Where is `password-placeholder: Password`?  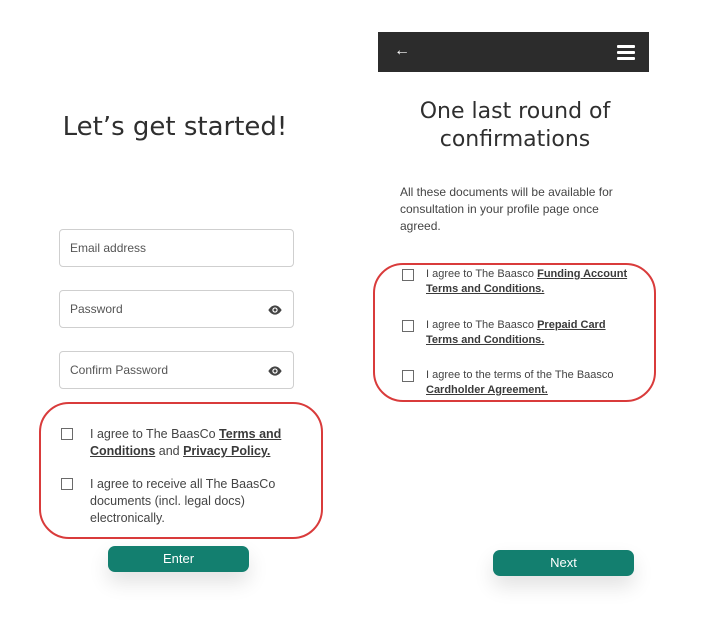 password-placeholder: Password is located at coordinates (96, 309).